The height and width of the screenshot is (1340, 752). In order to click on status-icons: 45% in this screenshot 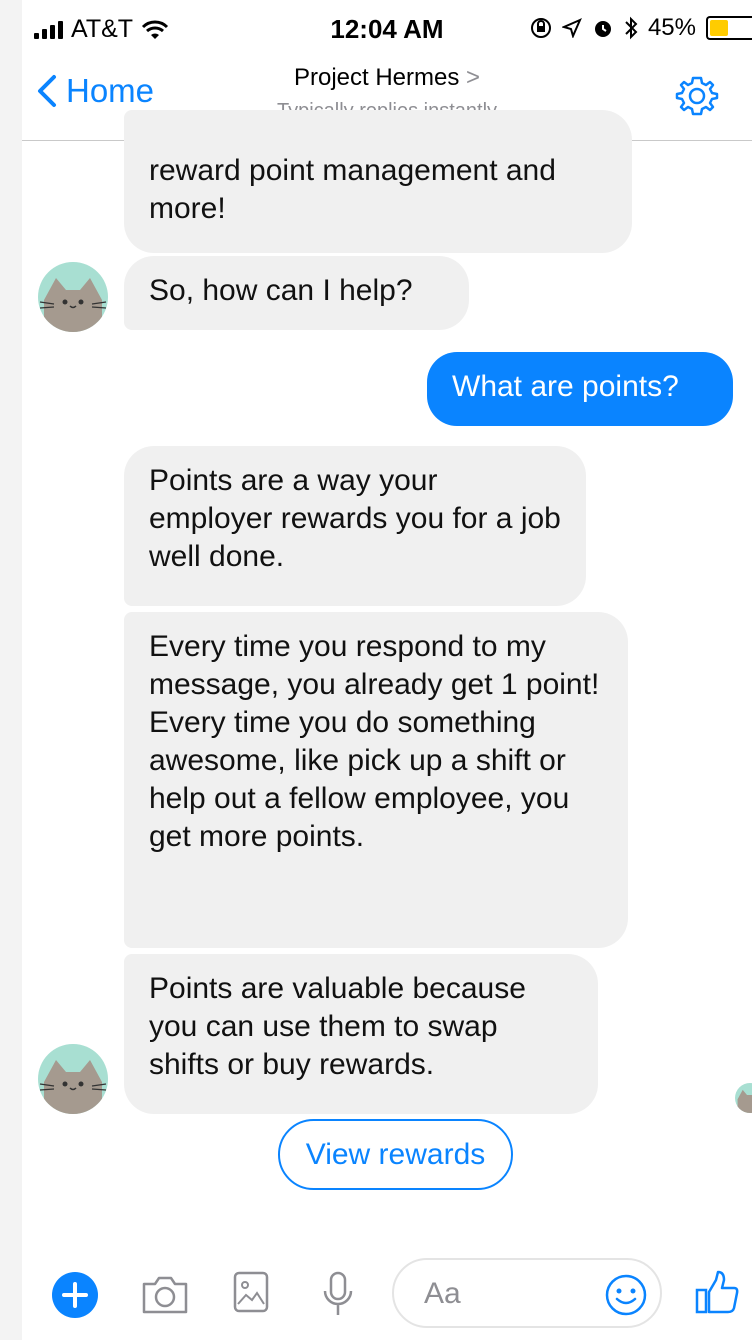, I will do `click(641, 28)`.